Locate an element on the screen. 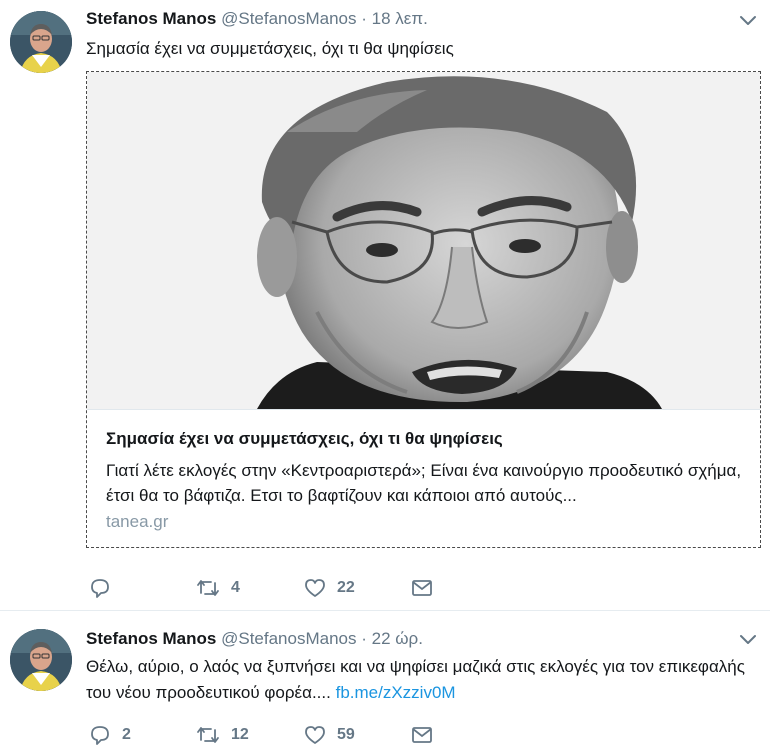  retweet-button: 4 is located at coordinates (217, 588).